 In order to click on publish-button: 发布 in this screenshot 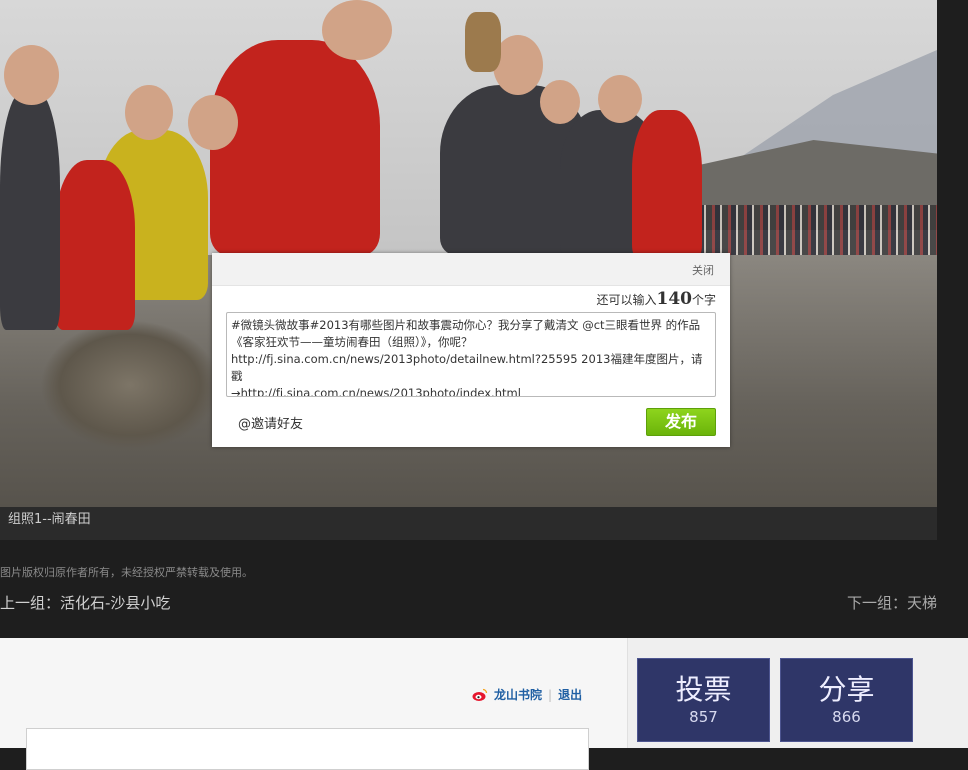, I will do `click(681, 422)`.